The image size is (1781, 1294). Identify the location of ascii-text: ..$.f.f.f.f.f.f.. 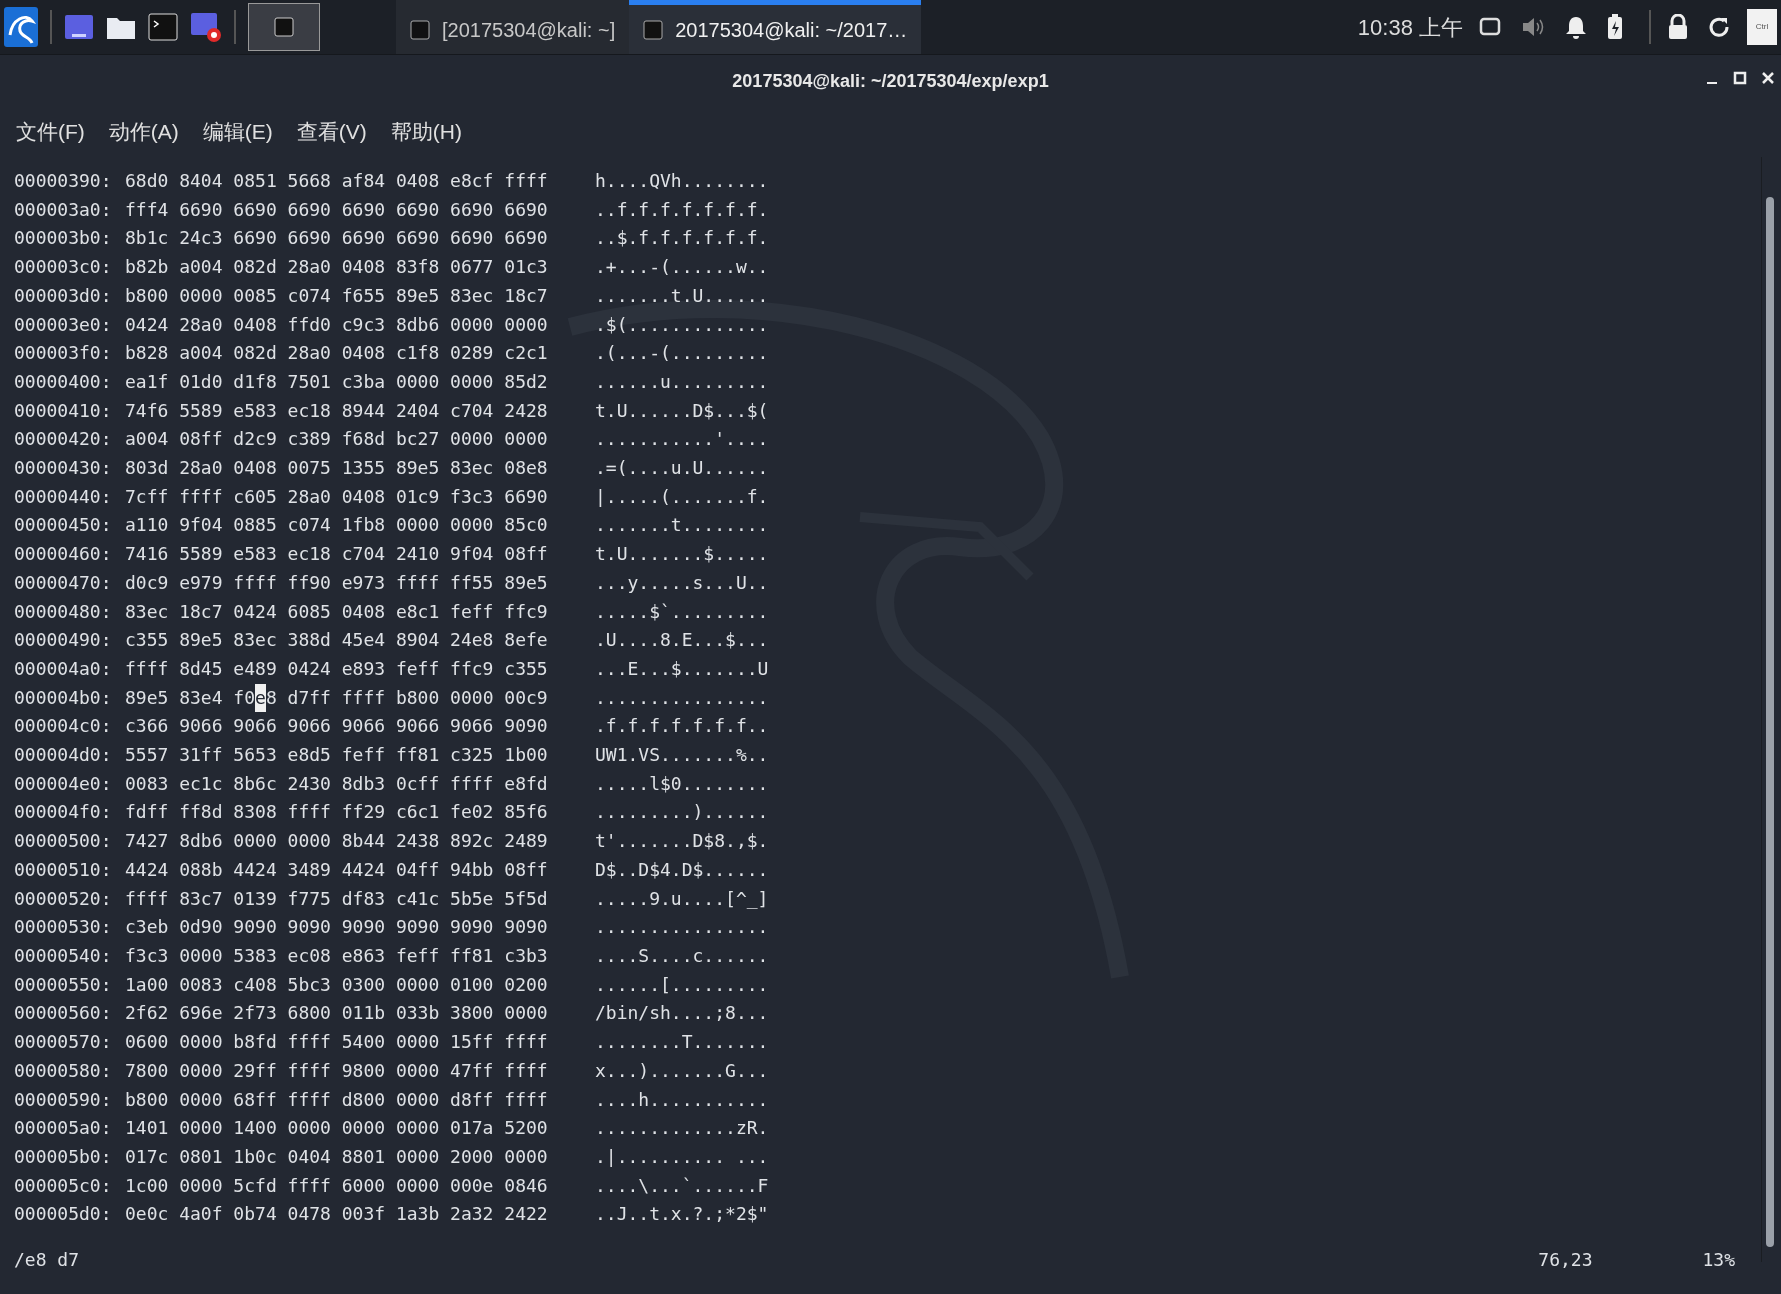
(682, 238).